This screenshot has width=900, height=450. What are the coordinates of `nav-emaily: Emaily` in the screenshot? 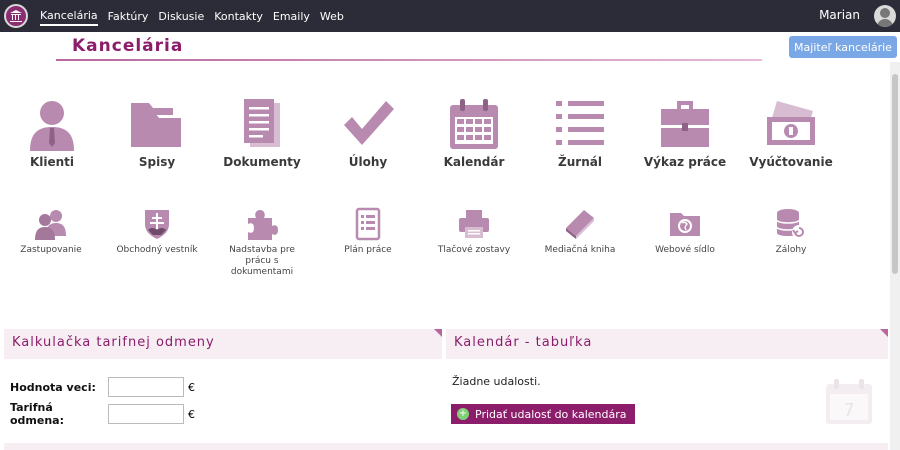 It's located at (291, 16).